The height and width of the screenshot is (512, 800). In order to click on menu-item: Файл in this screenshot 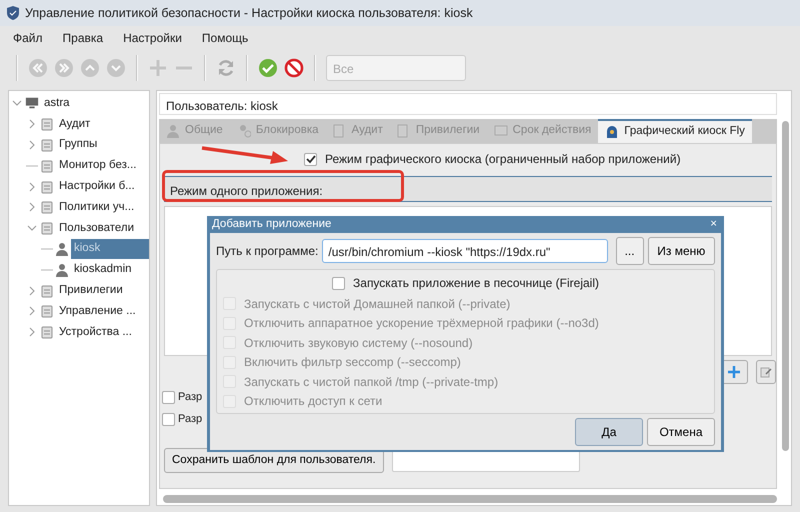, I will do `click(28, 38)`.